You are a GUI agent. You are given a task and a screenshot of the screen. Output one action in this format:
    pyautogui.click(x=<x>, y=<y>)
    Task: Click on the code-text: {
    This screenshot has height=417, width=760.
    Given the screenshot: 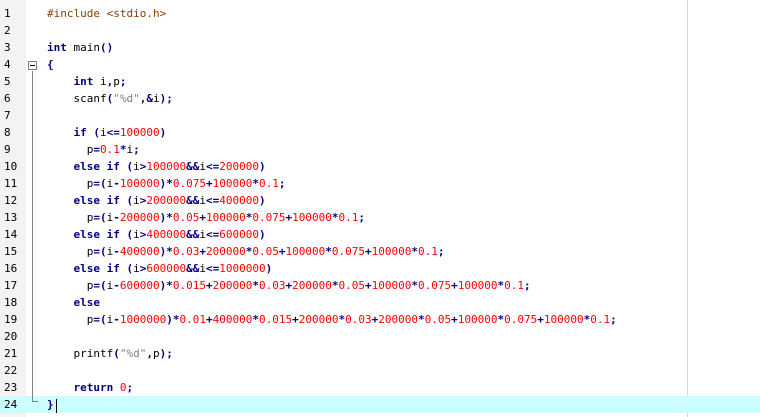 What is the action you would take?
    pyautogui.click(x=50, y=64)
    